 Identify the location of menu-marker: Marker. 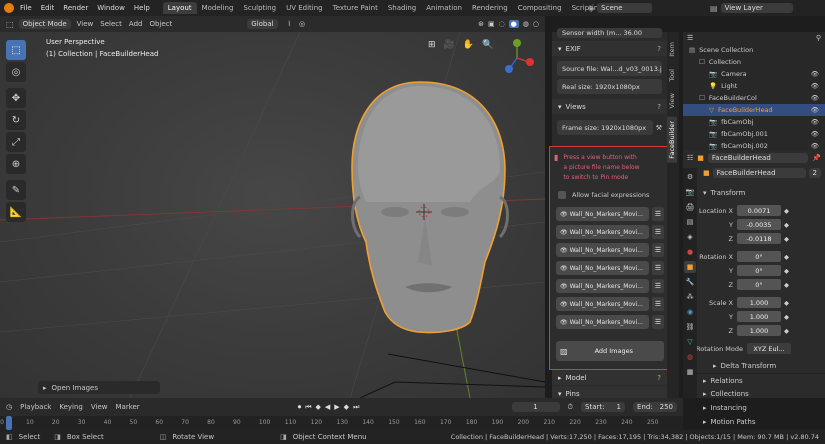
(127, 407).